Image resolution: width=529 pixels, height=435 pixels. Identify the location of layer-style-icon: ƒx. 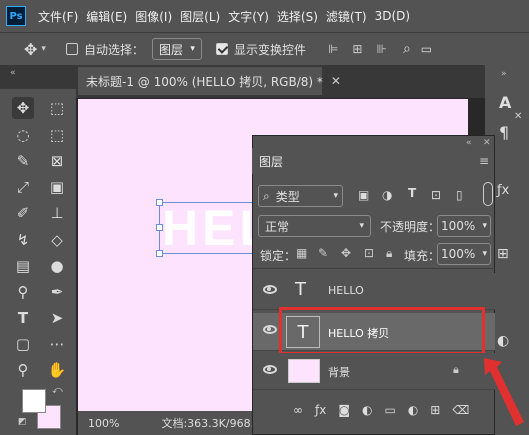
(320, 410).